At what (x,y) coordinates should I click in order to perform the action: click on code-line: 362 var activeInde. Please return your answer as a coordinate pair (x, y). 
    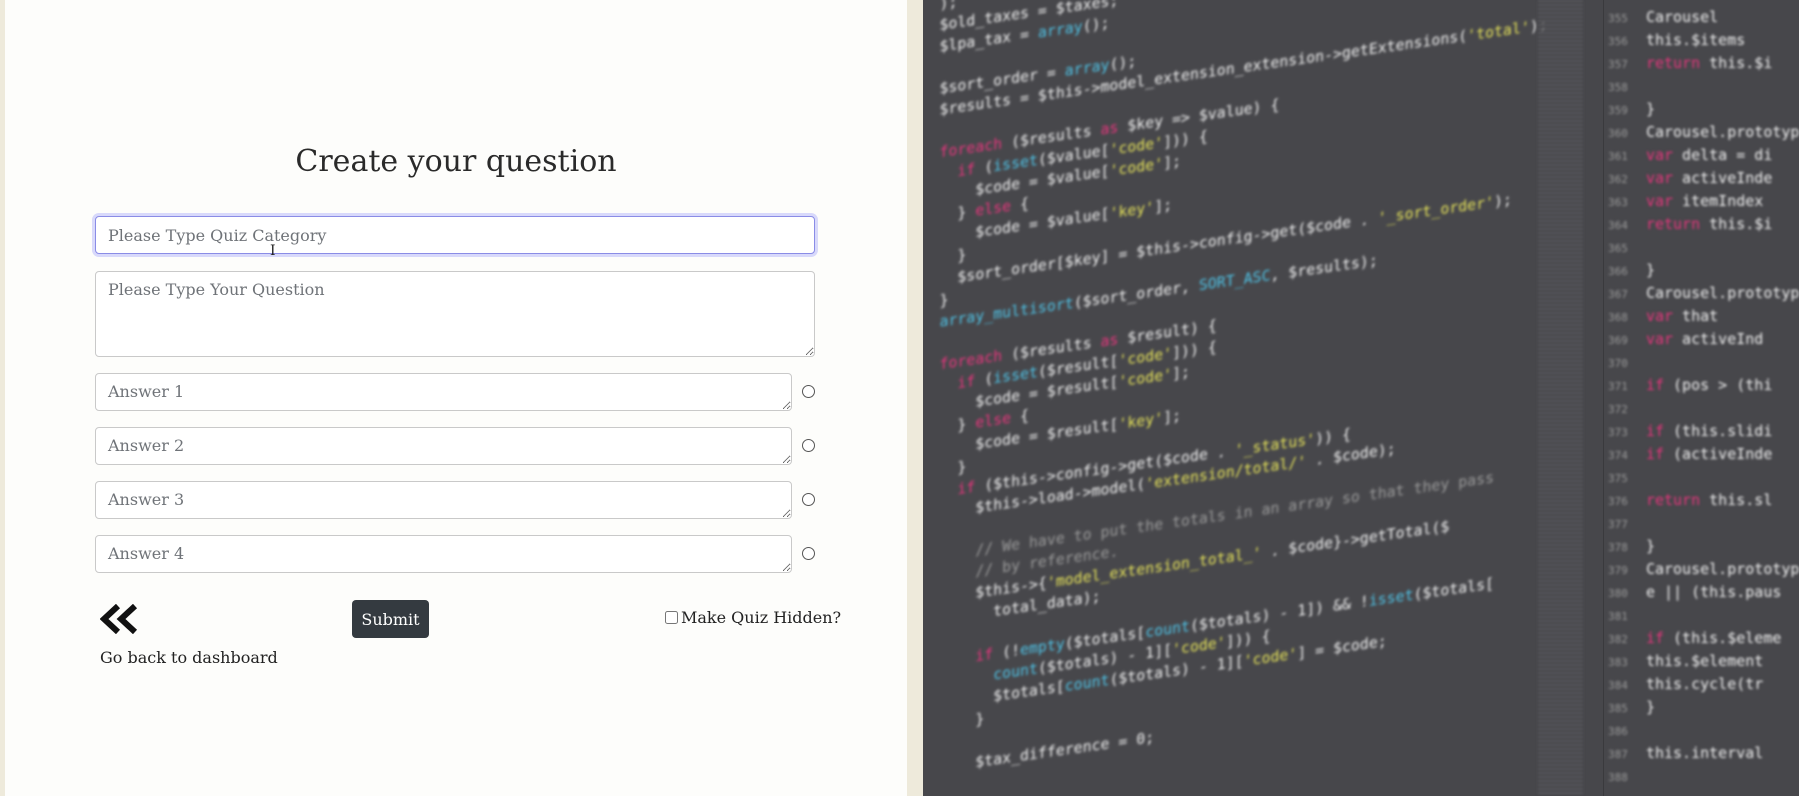
    Looking at the image, I should click on (1690, 178).